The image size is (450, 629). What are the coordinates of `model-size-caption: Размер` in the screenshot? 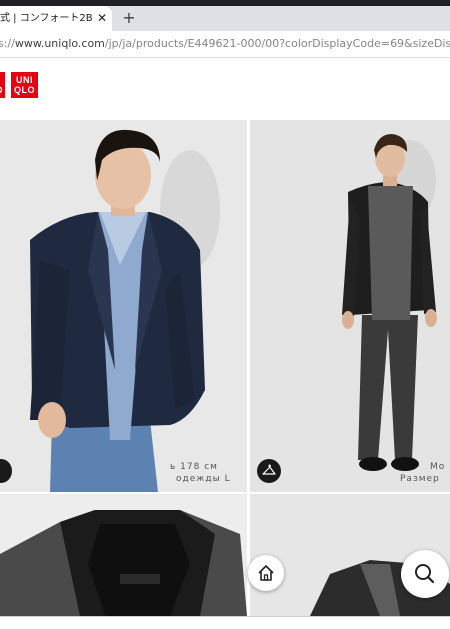 It's located at (420, 479).